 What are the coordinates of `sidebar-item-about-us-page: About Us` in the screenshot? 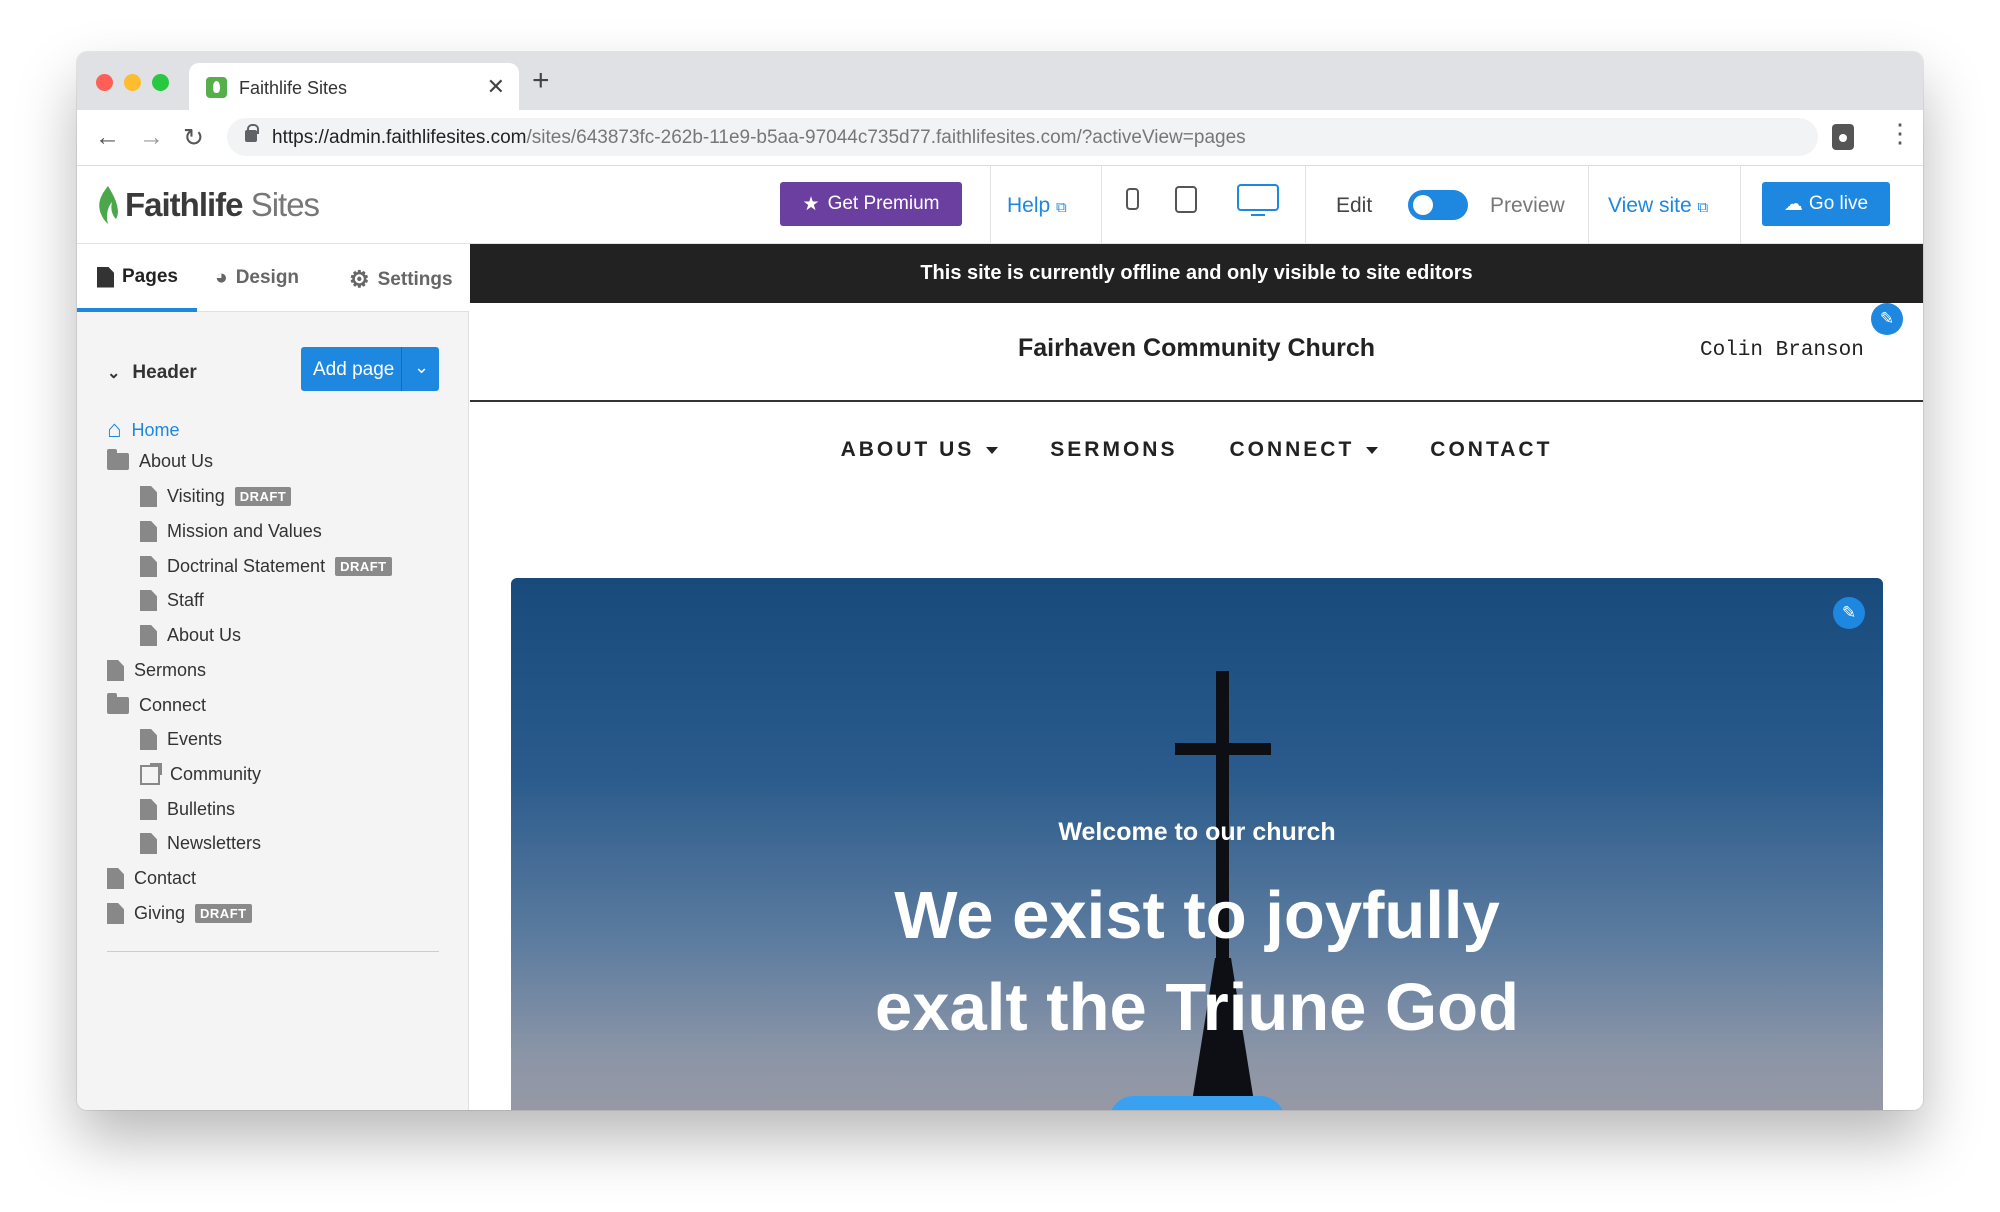 It's located at (190, 635).